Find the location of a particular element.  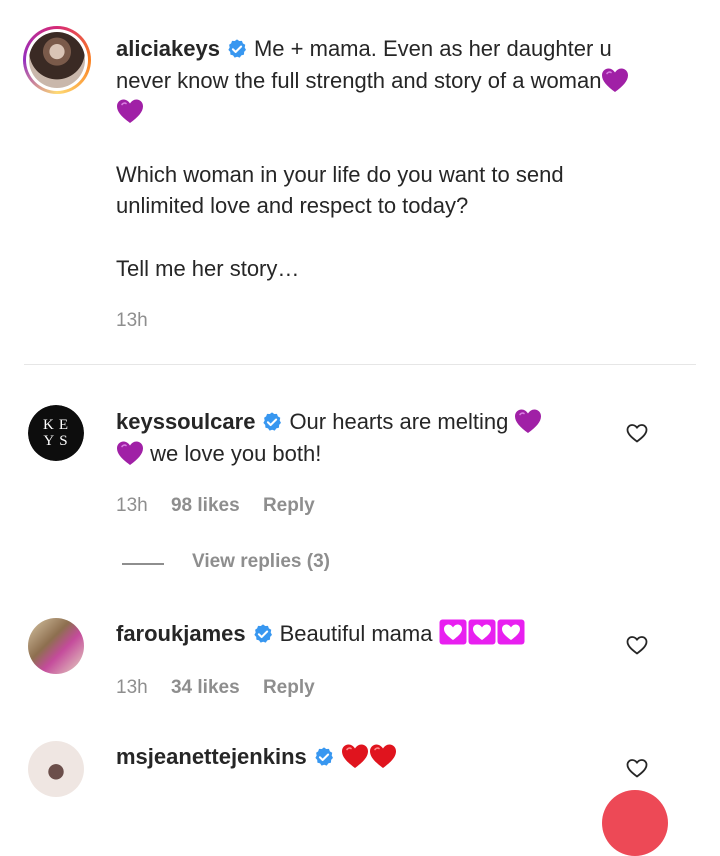

comment-body: Our hearts are melting is located at coordinates (399, 421).